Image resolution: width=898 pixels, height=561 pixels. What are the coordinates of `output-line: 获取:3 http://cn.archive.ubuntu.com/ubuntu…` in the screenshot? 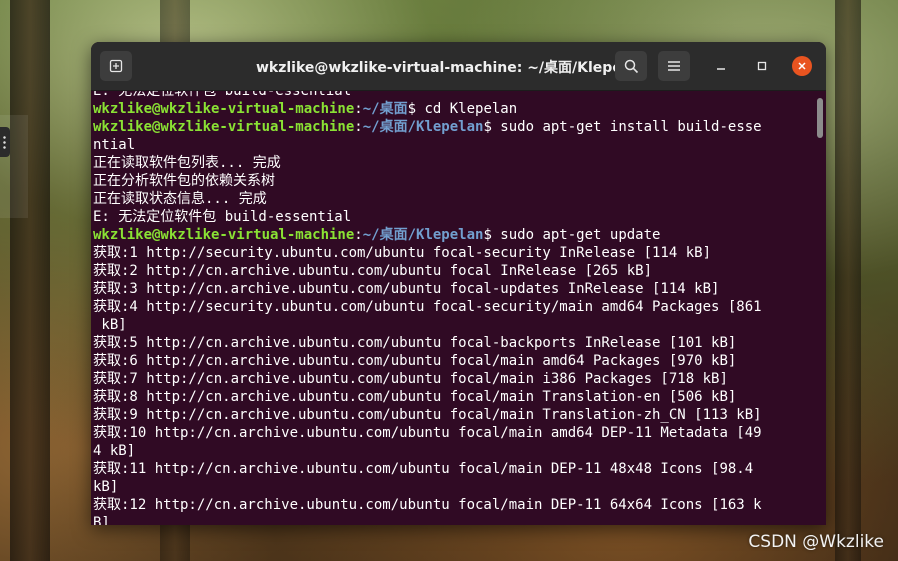 It's located at (427, 289).